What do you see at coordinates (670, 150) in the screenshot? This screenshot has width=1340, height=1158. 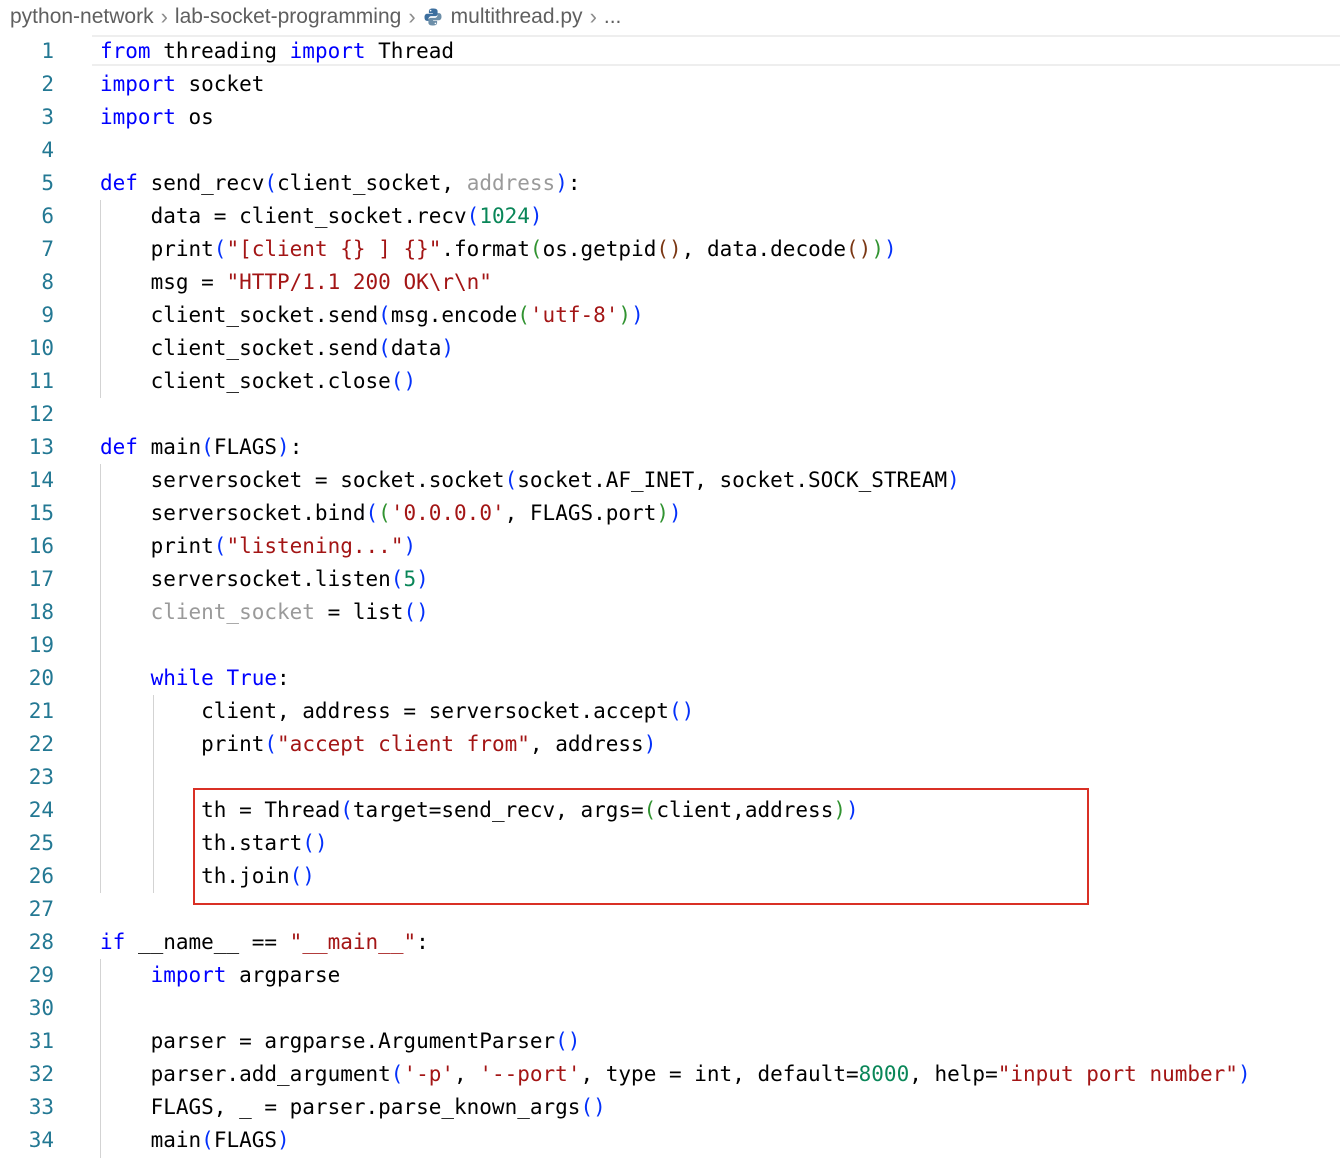 I see `code-line: 4` at bounding box center [670, 150].